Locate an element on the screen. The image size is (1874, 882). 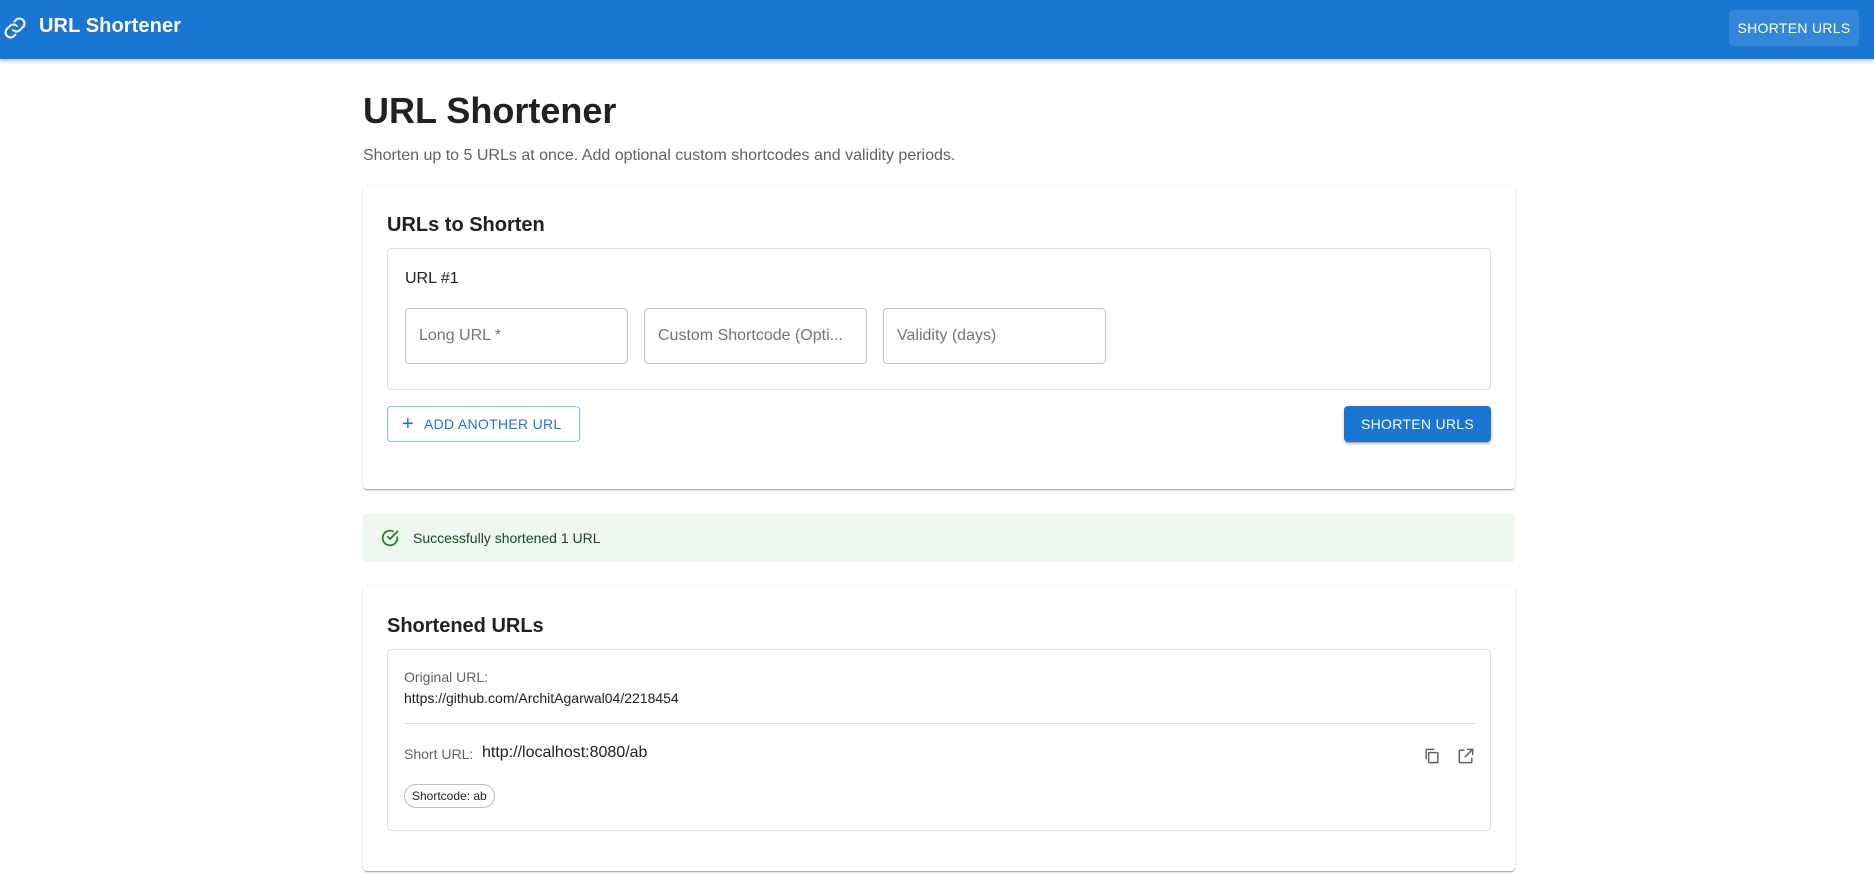
check-circle-icon is located at coordinates (390, 538).